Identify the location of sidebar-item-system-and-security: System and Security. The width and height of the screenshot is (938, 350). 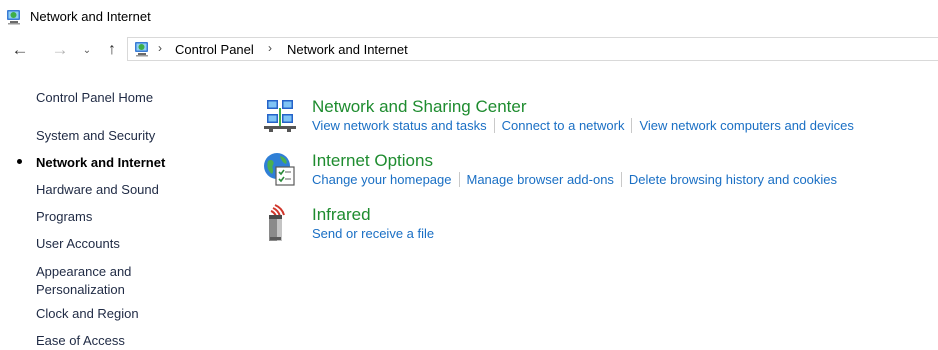
(95, 136).